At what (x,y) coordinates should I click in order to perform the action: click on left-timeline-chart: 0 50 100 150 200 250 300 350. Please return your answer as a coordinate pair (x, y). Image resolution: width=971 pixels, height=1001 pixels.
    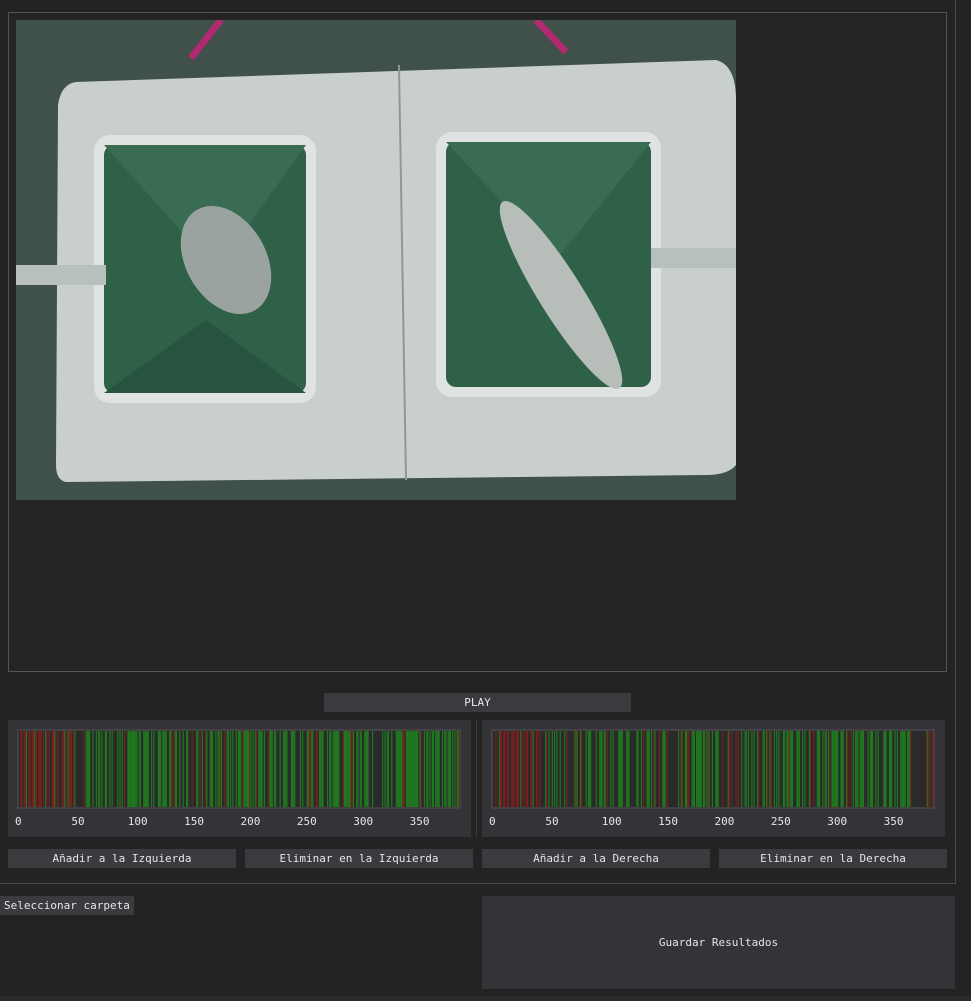
    Looking at the image, I should click on (239, 778).